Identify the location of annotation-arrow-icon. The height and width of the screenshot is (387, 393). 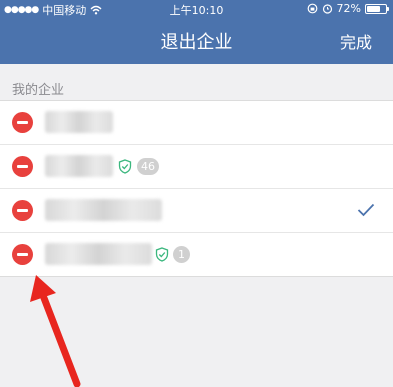
(55, 331).